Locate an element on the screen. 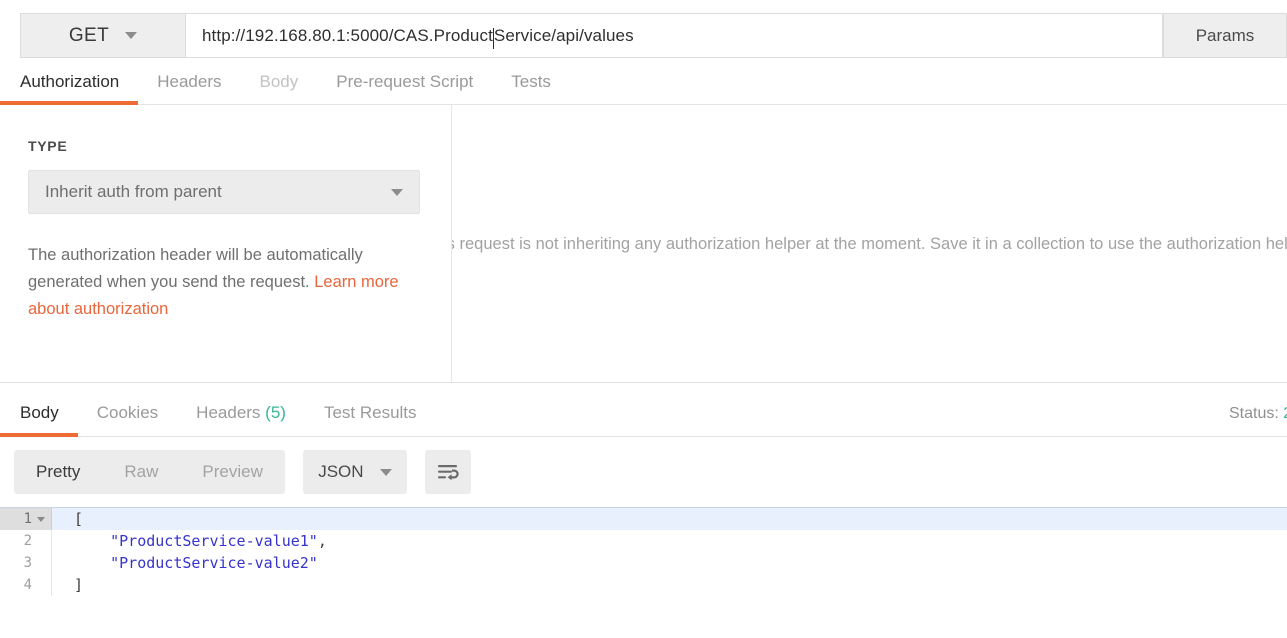 This screenshot has height=638, width=1287. response-tab-label: Body is located at coordinates (39, 412).